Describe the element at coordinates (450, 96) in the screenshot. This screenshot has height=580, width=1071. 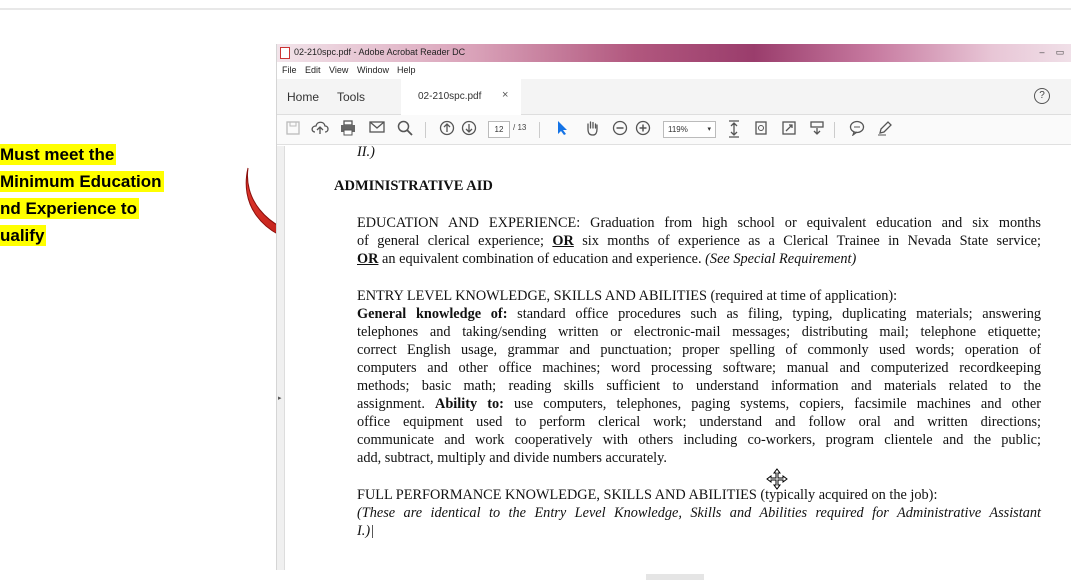
I see `document-tab-label: 02-210spc.pdf` at that location.